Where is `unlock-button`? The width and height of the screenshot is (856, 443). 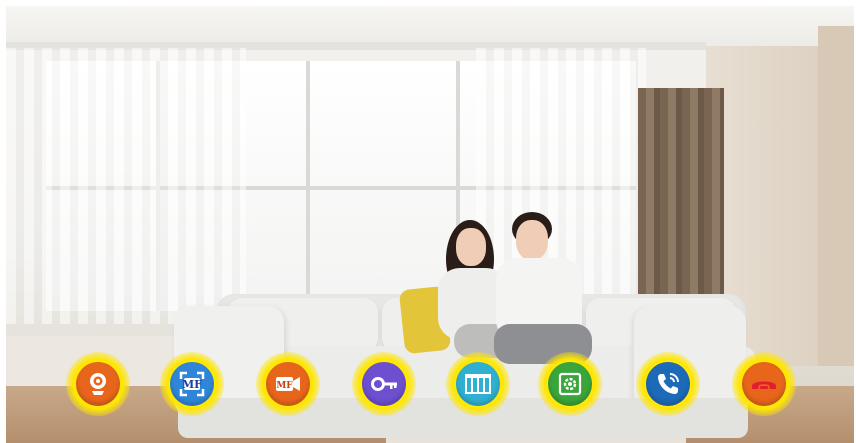 unlock-button is located at coordinates (384, 384).